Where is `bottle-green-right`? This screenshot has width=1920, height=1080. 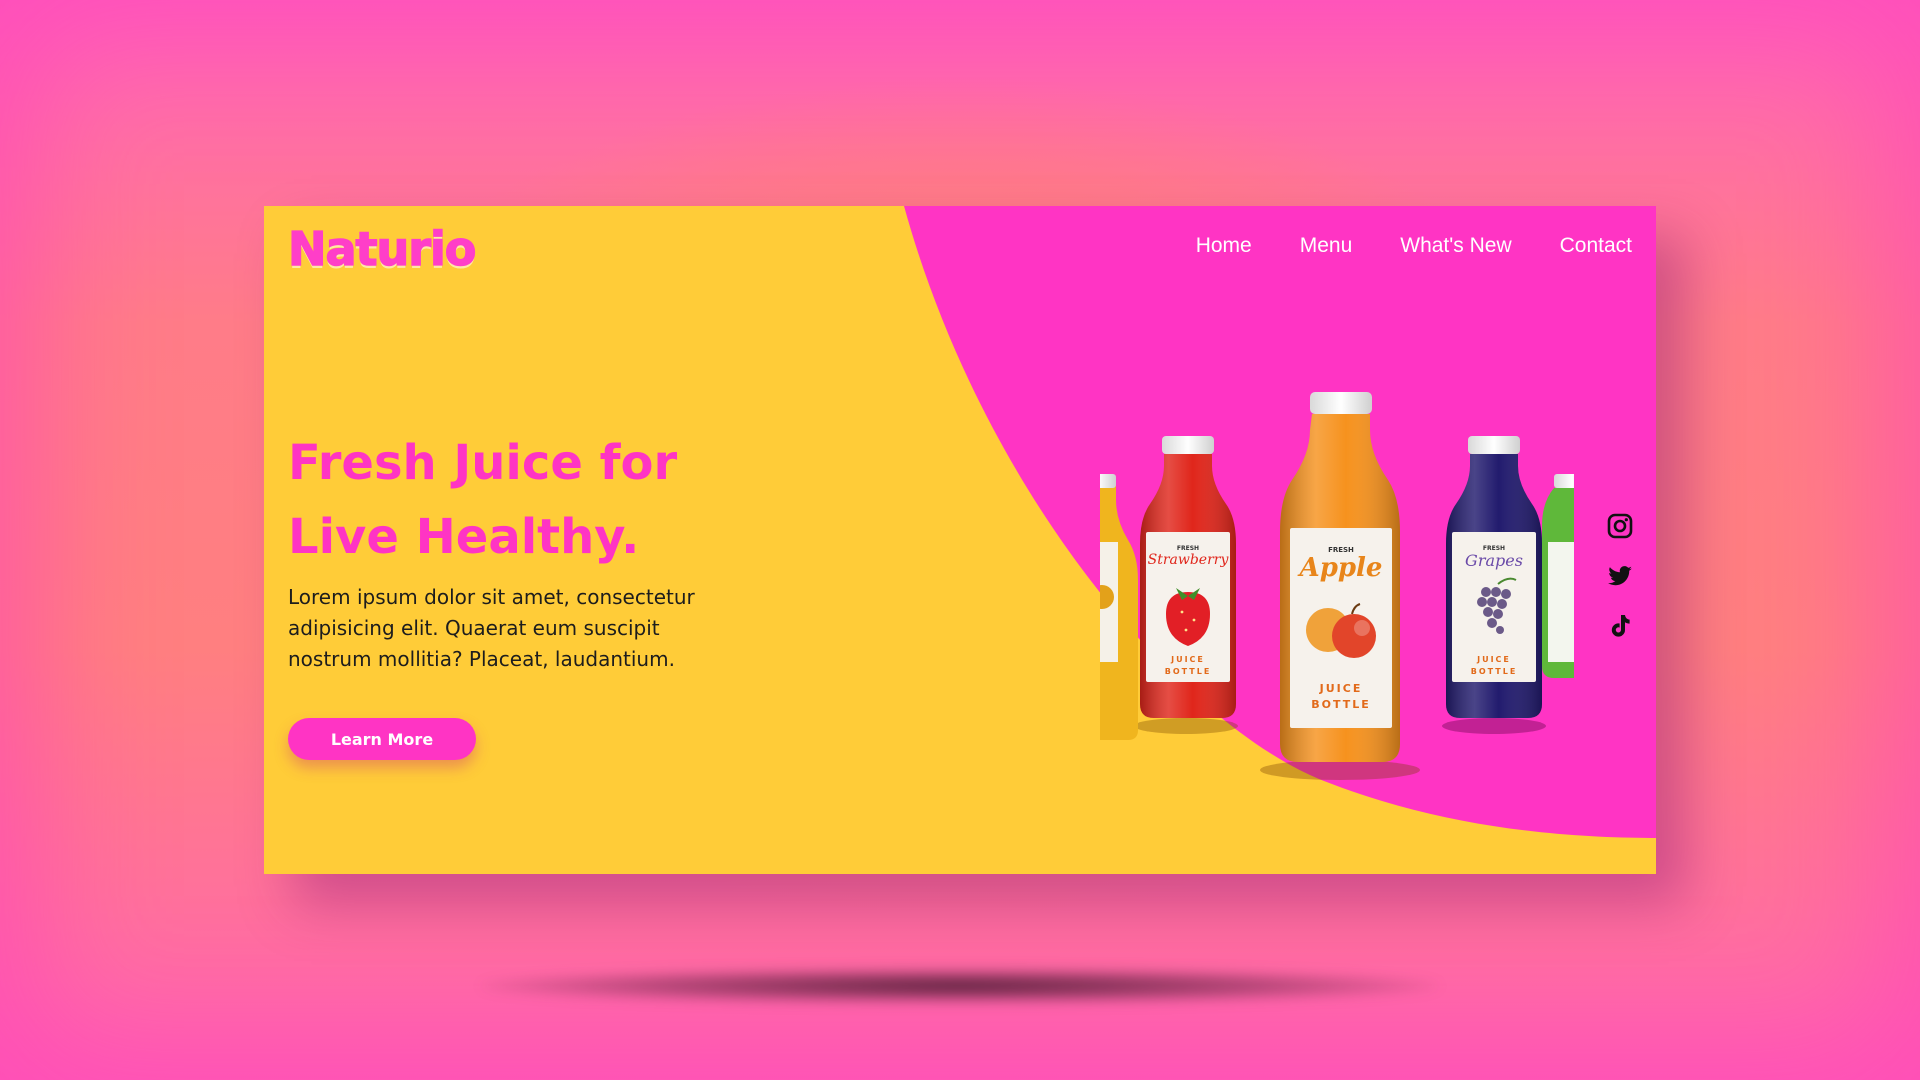 bottle-green-right is located at coordinates (1558, 576).